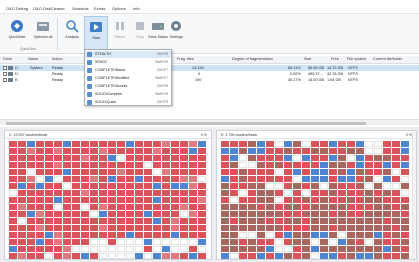 The width and height of the screenshot is (419, 262). What do you see at coordinates (119, 9) in the screenshot?
I see `tab-options: Options` at bounding box center [119, 9].